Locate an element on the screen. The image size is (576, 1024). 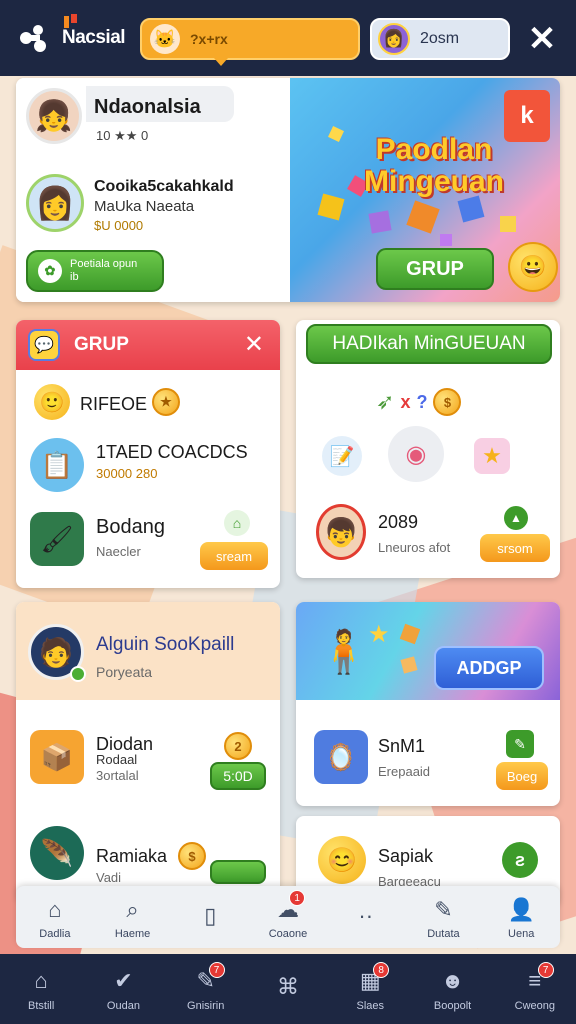
profile-avatar-2: 👩 is located at coordinates (55, 203).